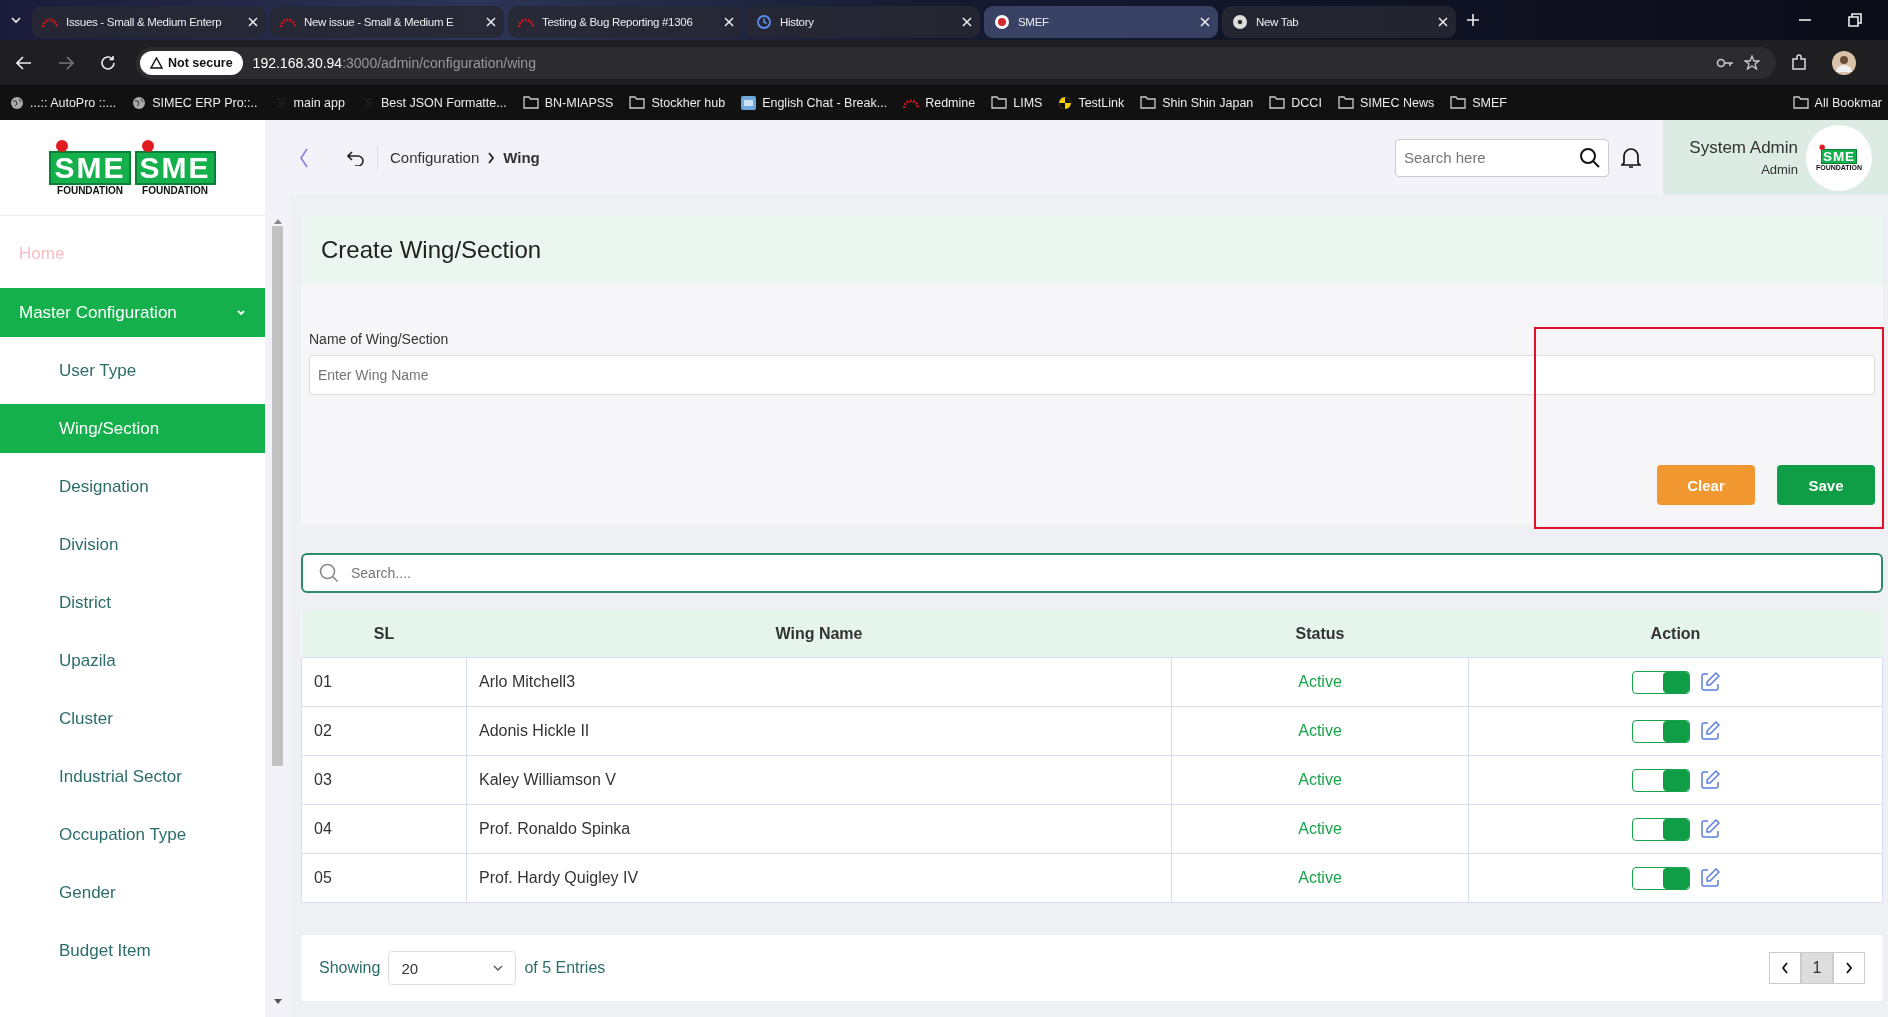 The width and height of the screenshot is (1888, 1017). I want to click on menu-item: Designation, so click(132, 486).